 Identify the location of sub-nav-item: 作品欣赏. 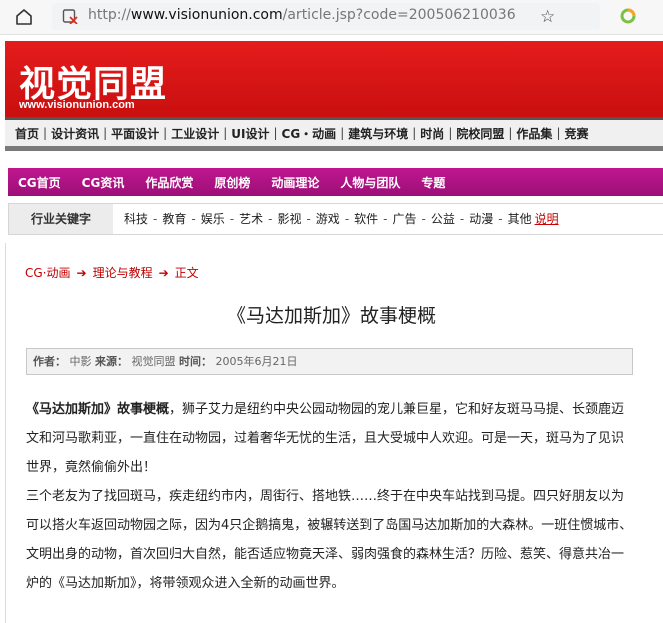
(169, 182).